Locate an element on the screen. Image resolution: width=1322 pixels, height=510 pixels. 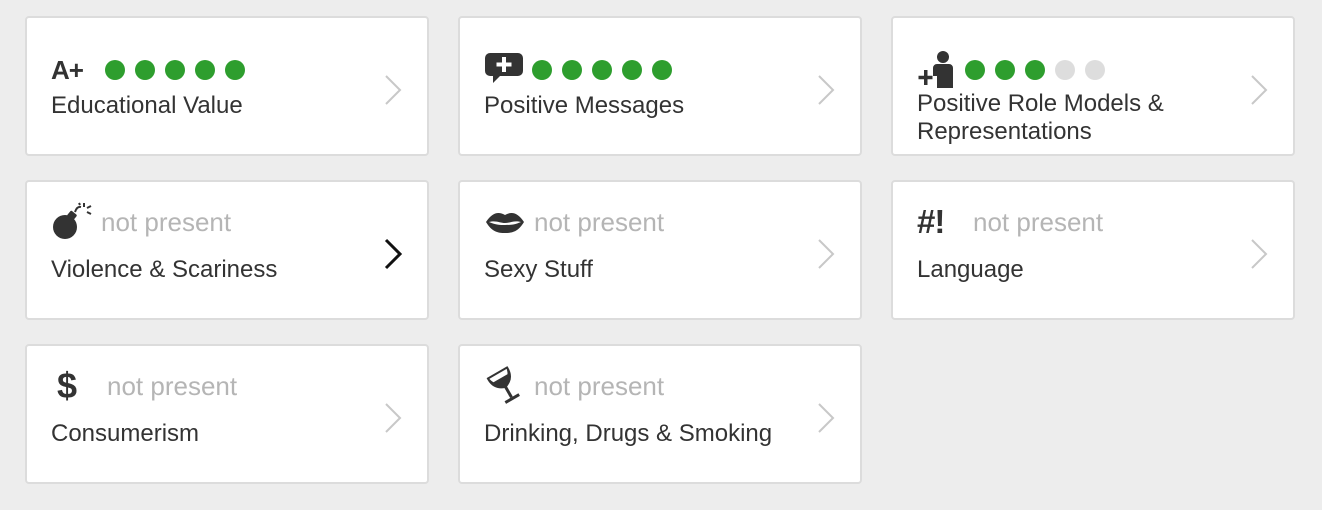
card-label: Sexy Stuff is located at coordinates (538, 269).